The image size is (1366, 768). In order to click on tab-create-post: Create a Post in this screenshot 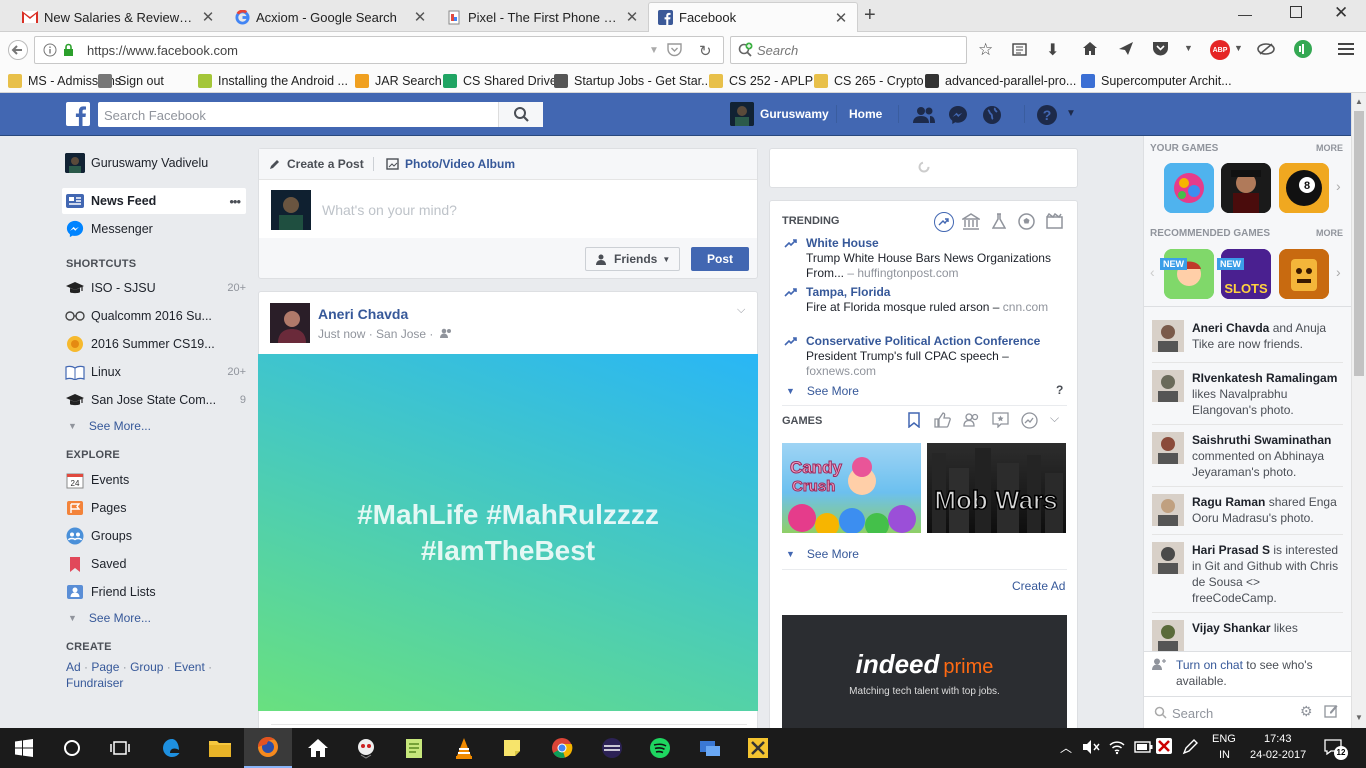, I will do `click(325, 164)`.